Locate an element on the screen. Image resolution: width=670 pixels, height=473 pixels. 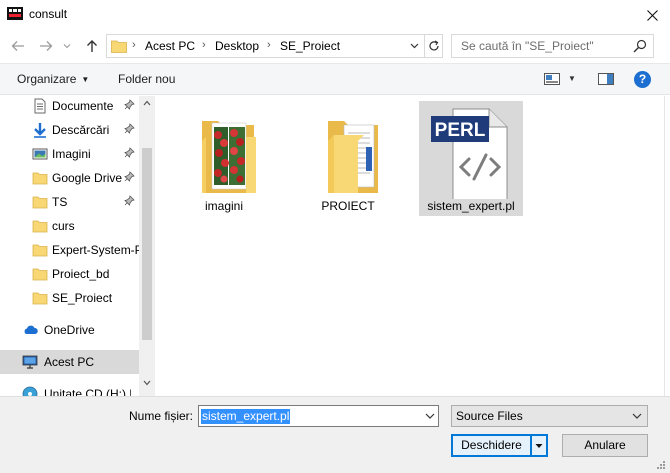
back-arrow-icon is located at coordinates (17, 46).